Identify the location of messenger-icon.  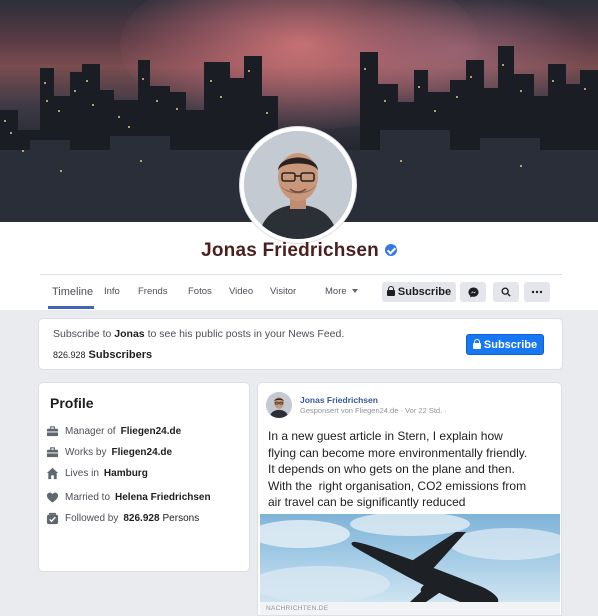
(473, 292).